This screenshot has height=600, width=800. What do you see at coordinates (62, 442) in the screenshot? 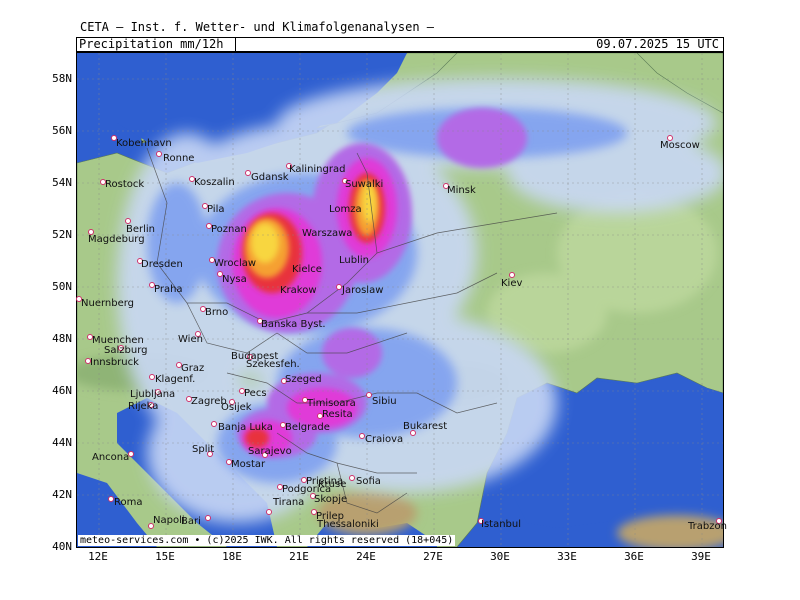
I see `lat-tick-label: 44N` at bounding box center [62, 442].